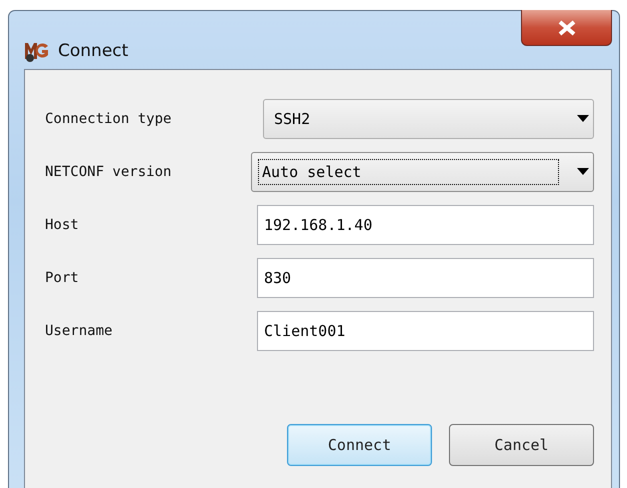 This screenshot has height=488, width=627. Describe the element at coordinates (108, 172) in the screenshot. I see `field-label: NETCONF version` at that location.